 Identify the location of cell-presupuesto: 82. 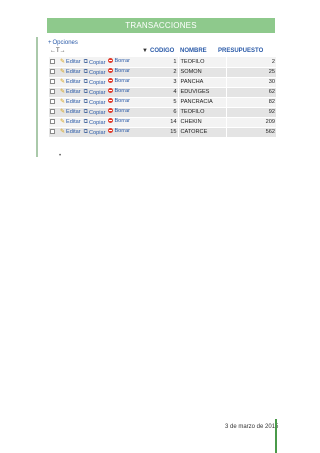
(250, 102).